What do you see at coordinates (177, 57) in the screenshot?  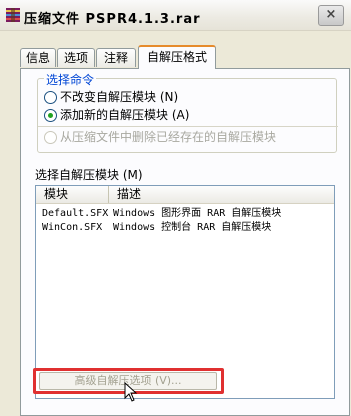 I see `tab-sfx-format: 自解压格式` at bounding box center [177, 57].